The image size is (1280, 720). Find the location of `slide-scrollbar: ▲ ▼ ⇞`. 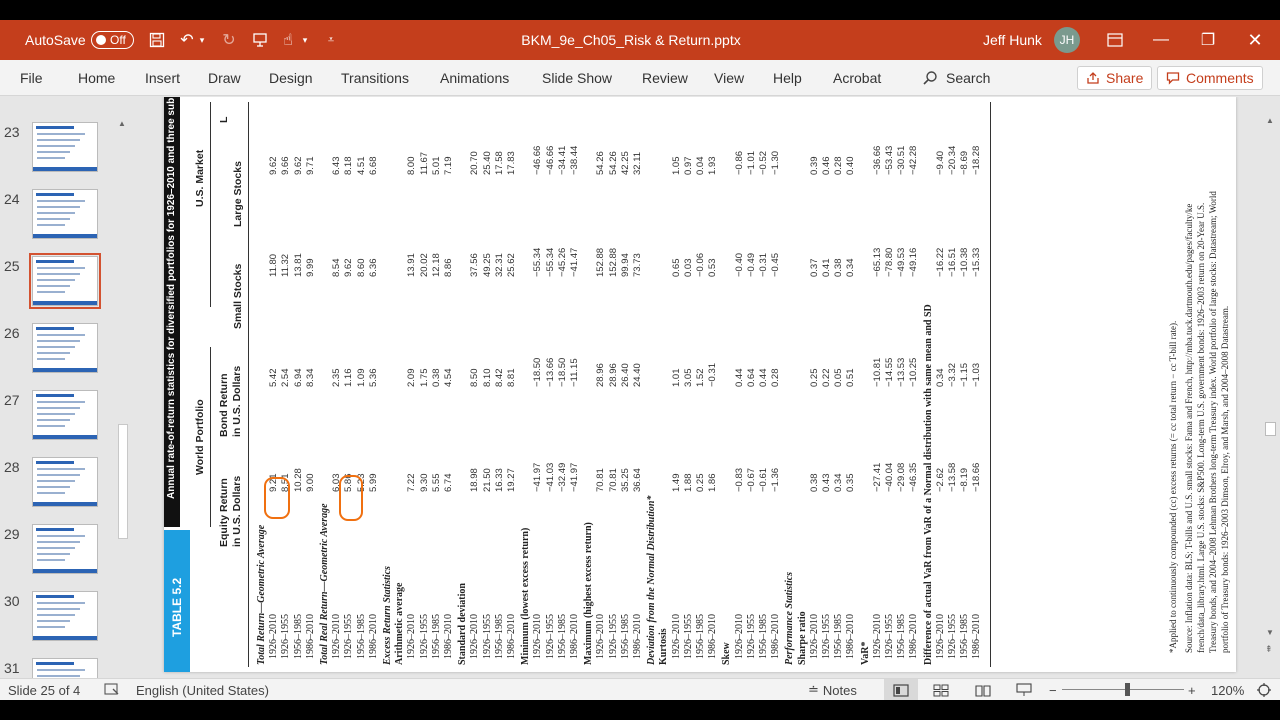

slide-scrollbar: ▲ ▼ ⇞ is located at coordinates (1271, 386).